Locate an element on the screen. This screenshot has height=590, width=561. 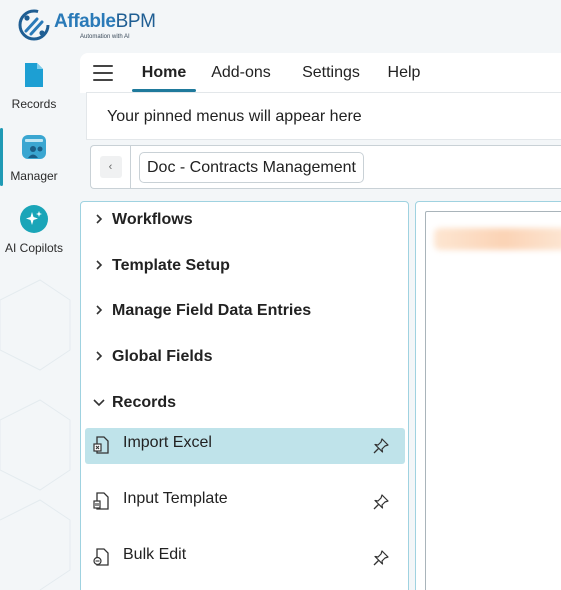
logo-mark-icon is located at coordinates (34, 25).